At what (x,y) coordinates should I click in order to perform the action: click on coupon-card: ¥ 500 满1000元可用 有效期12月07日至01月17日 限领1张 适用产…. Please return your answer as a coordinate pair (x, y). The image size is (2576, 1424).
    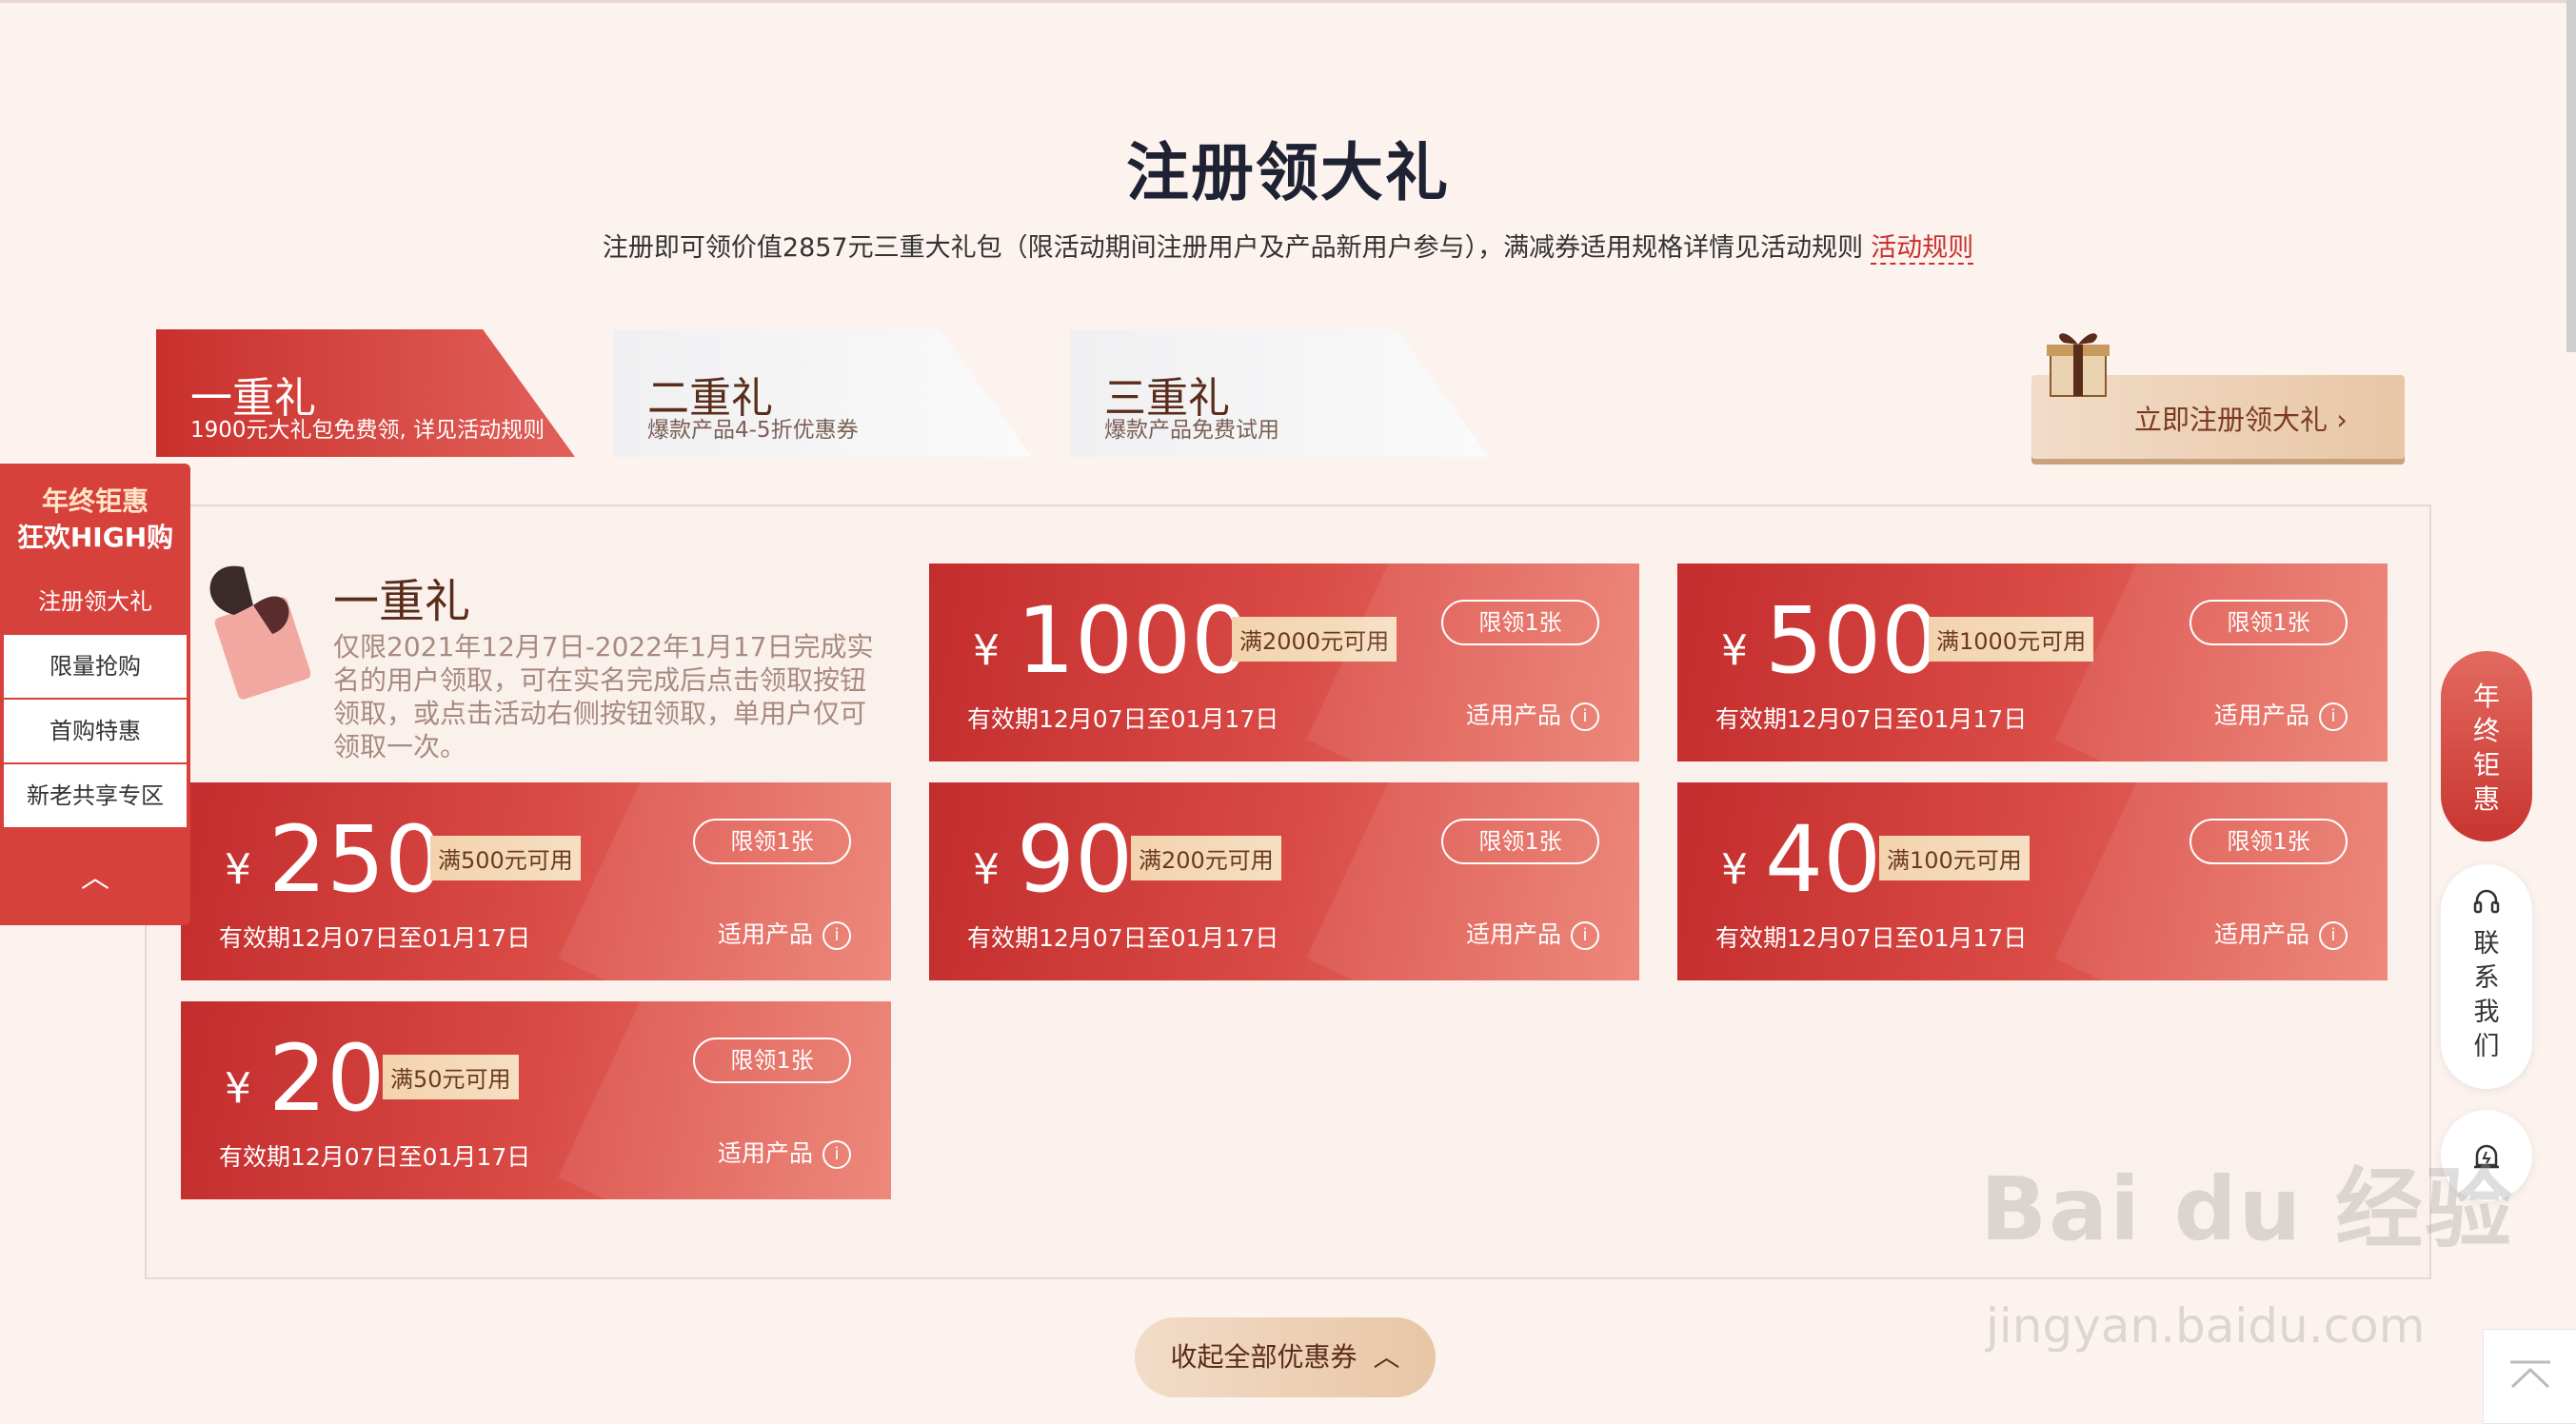
    Looking at the image, I should click on (2033, 662).